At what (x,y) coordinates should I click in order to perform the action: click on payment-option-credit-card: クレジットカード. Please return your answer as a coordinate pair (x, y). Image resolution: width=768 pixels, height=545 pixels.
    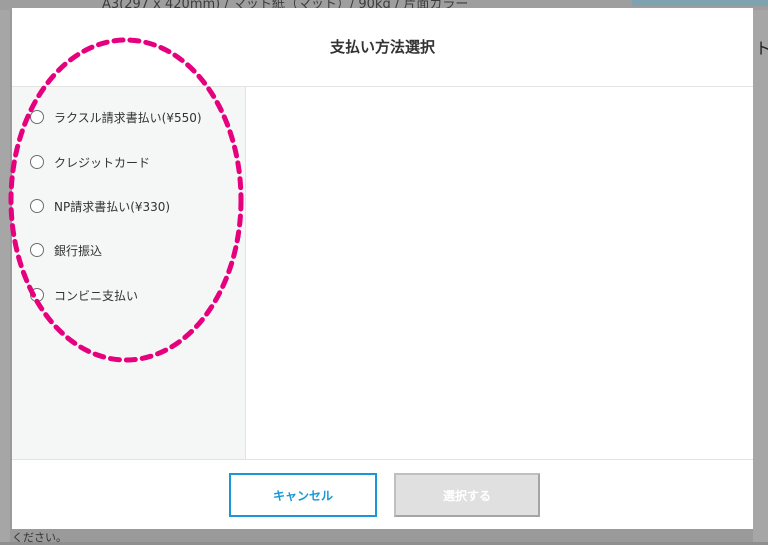
    Looking at the image, I should click on (90, 162).